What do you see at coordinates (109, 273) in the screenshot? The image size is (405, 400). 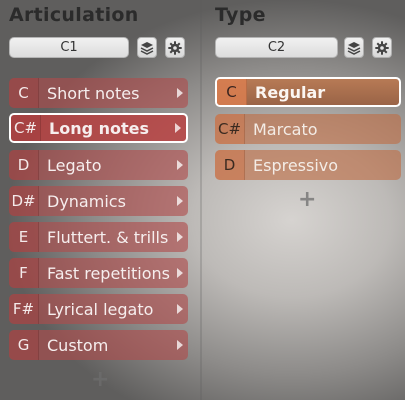 I see `item-label: Fast repetitions` at bounding box center [109, 273].